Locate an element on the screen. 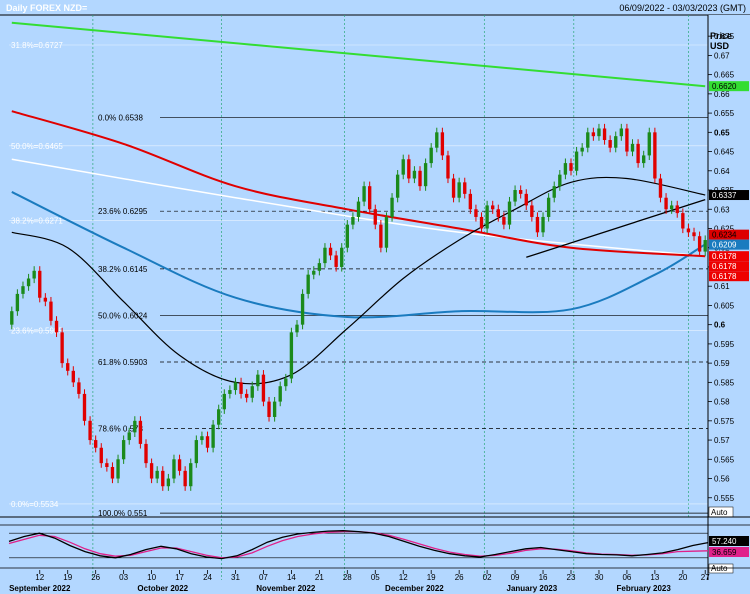 The image size is (750, 594). y-tick-label: 0.65 is located at coordinates (722, 132).